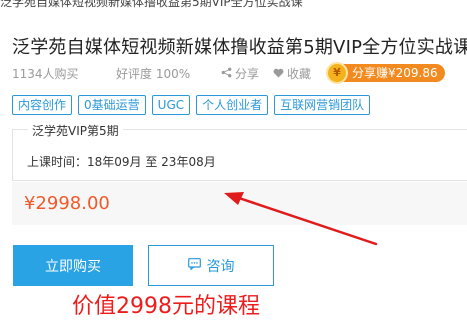 The width and height of the screenshot is (467, 330). I want to click on annotation-text: 价值2998元的课程, so click(166, 306).